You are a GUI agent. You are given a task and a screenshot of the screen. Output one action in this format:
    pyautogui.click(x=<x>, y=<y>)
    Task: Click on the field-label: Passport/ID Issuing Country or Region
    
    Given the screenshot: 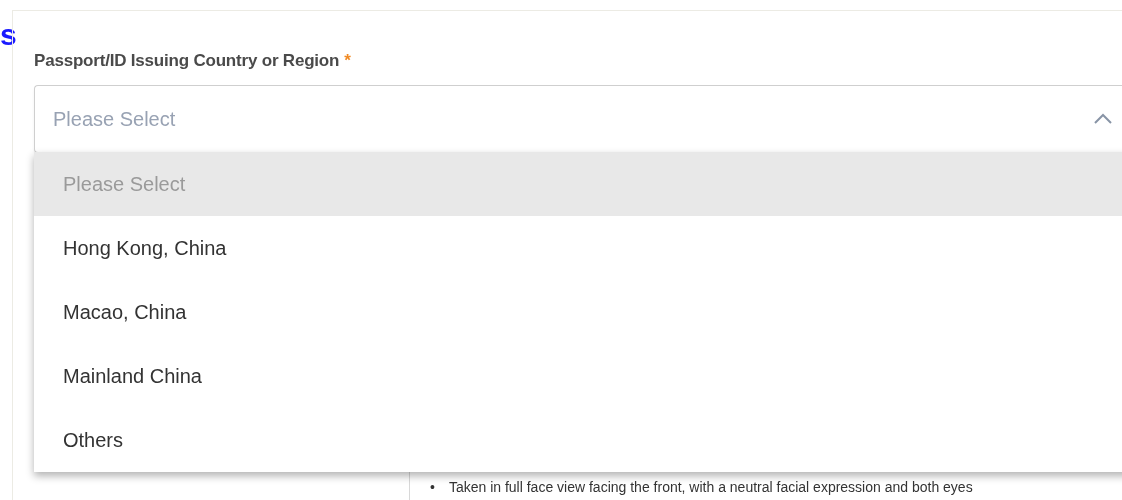 What is the action you would take?
    pyautogui.click(x=187, y=61)
    